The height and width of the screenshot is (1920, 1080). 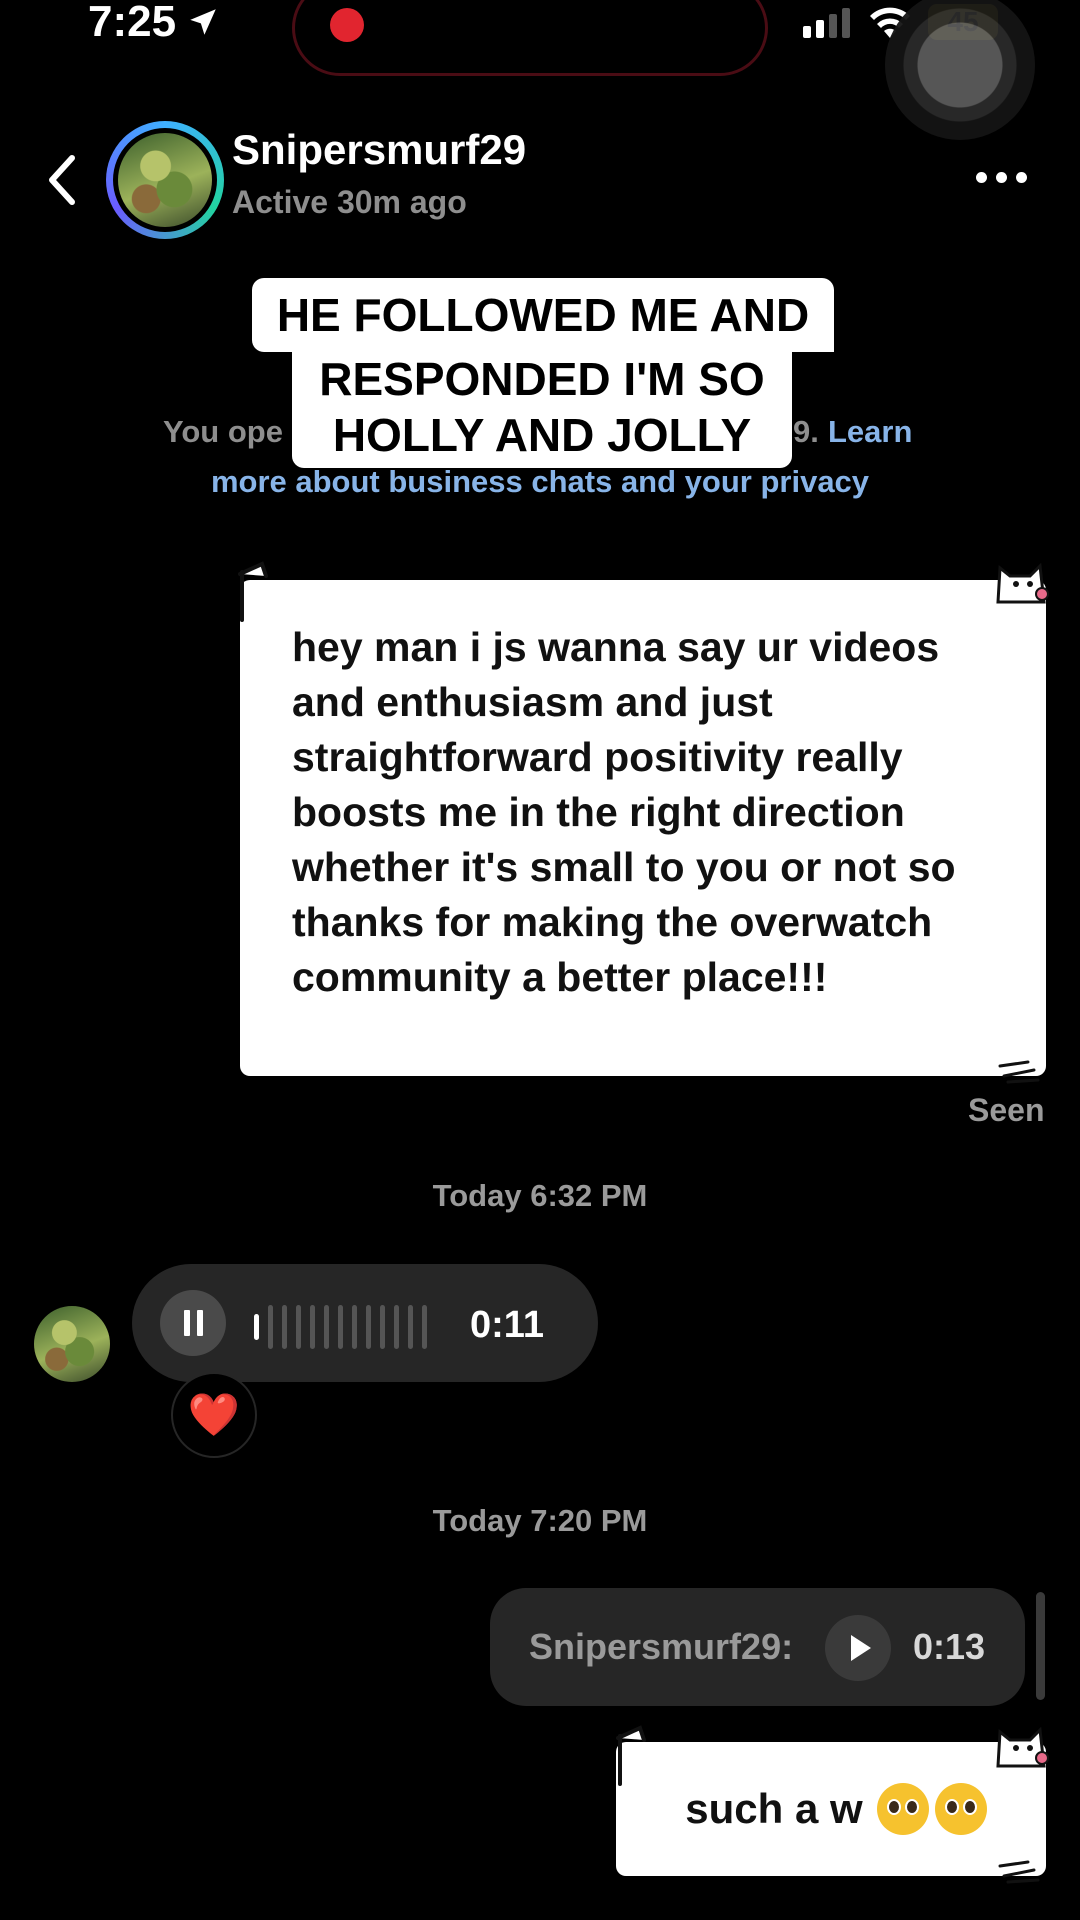 I want to click on avatar-image, so click(x=165, y=180).